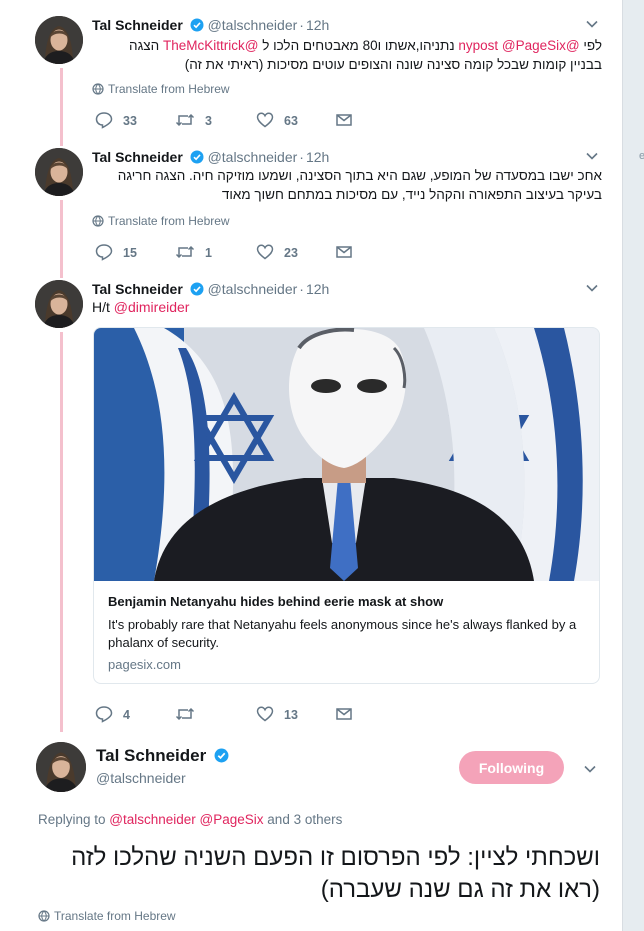  What do you see at coordinates (130, 253) in the screenshot?
I see `reply-count: 15` at bounding box center [130, 253].